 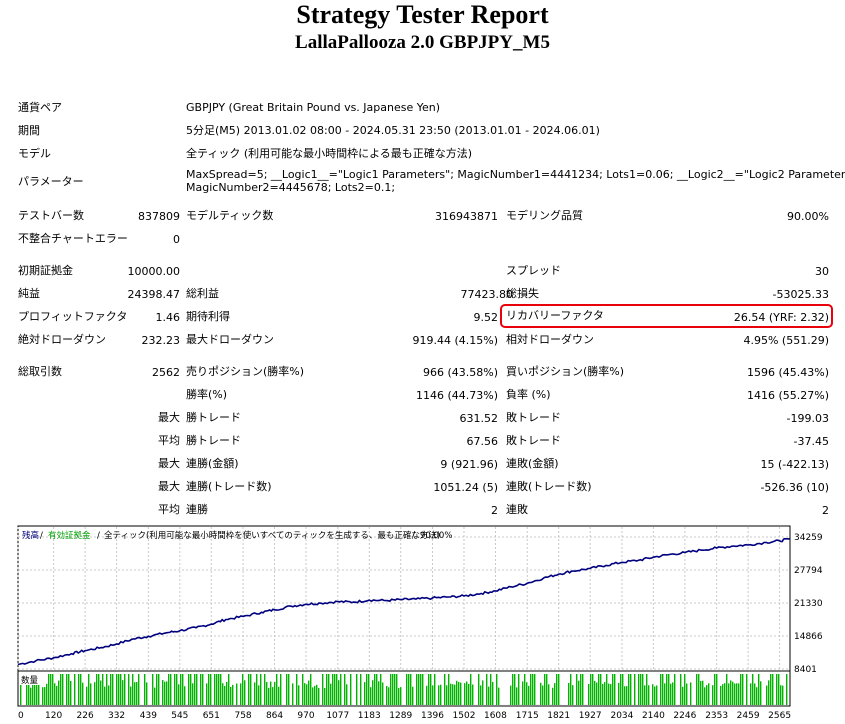 What do you see at coordinates (436, 536) in the screenshot?
I see `legend-quality: 90.00%` at bounding box center [436, 536].